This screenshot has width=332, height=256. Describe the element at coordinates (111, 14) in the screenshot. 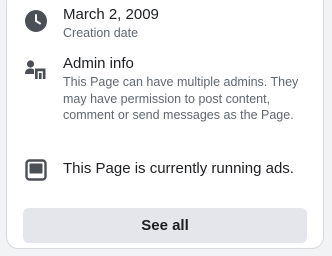

I see `creation-date-value: March 2, 2009` at that location.